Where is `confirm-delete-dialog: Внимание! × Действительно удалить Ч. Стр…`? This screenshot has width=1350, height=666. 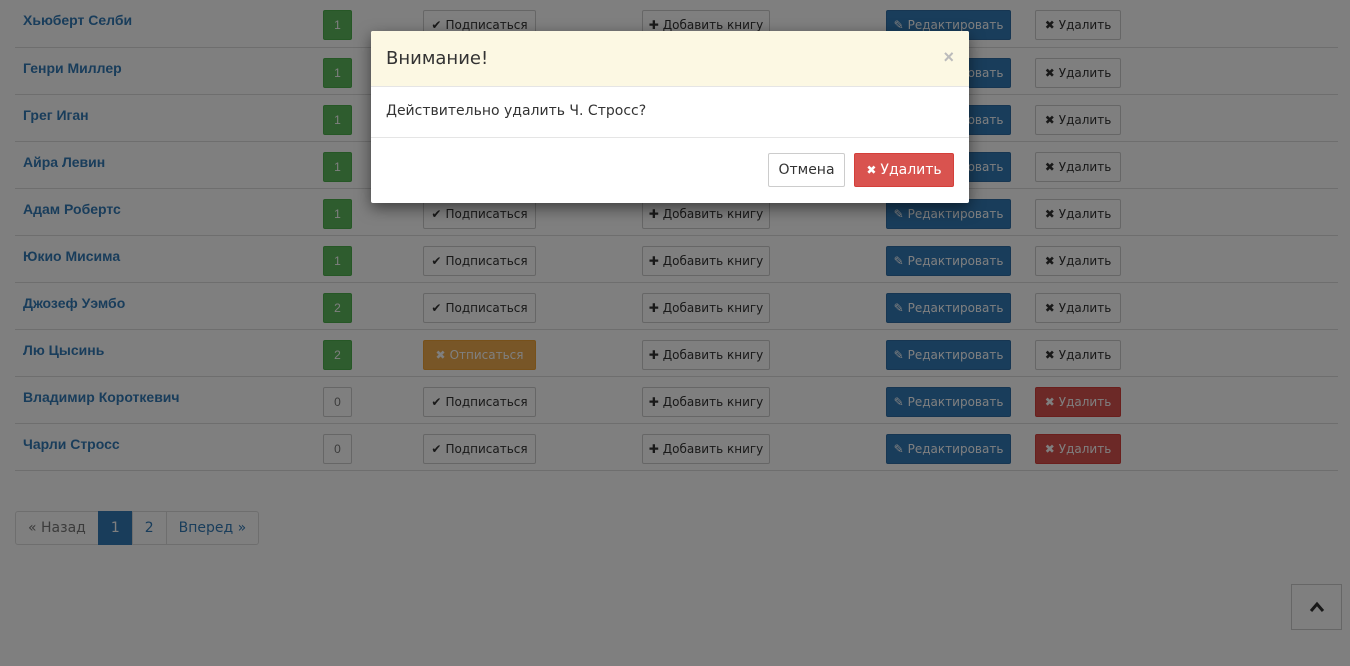
confirm-delete-dialog: Внимание! × Действительно удалить Ч. Стр… is located at coordinates (670, 117).